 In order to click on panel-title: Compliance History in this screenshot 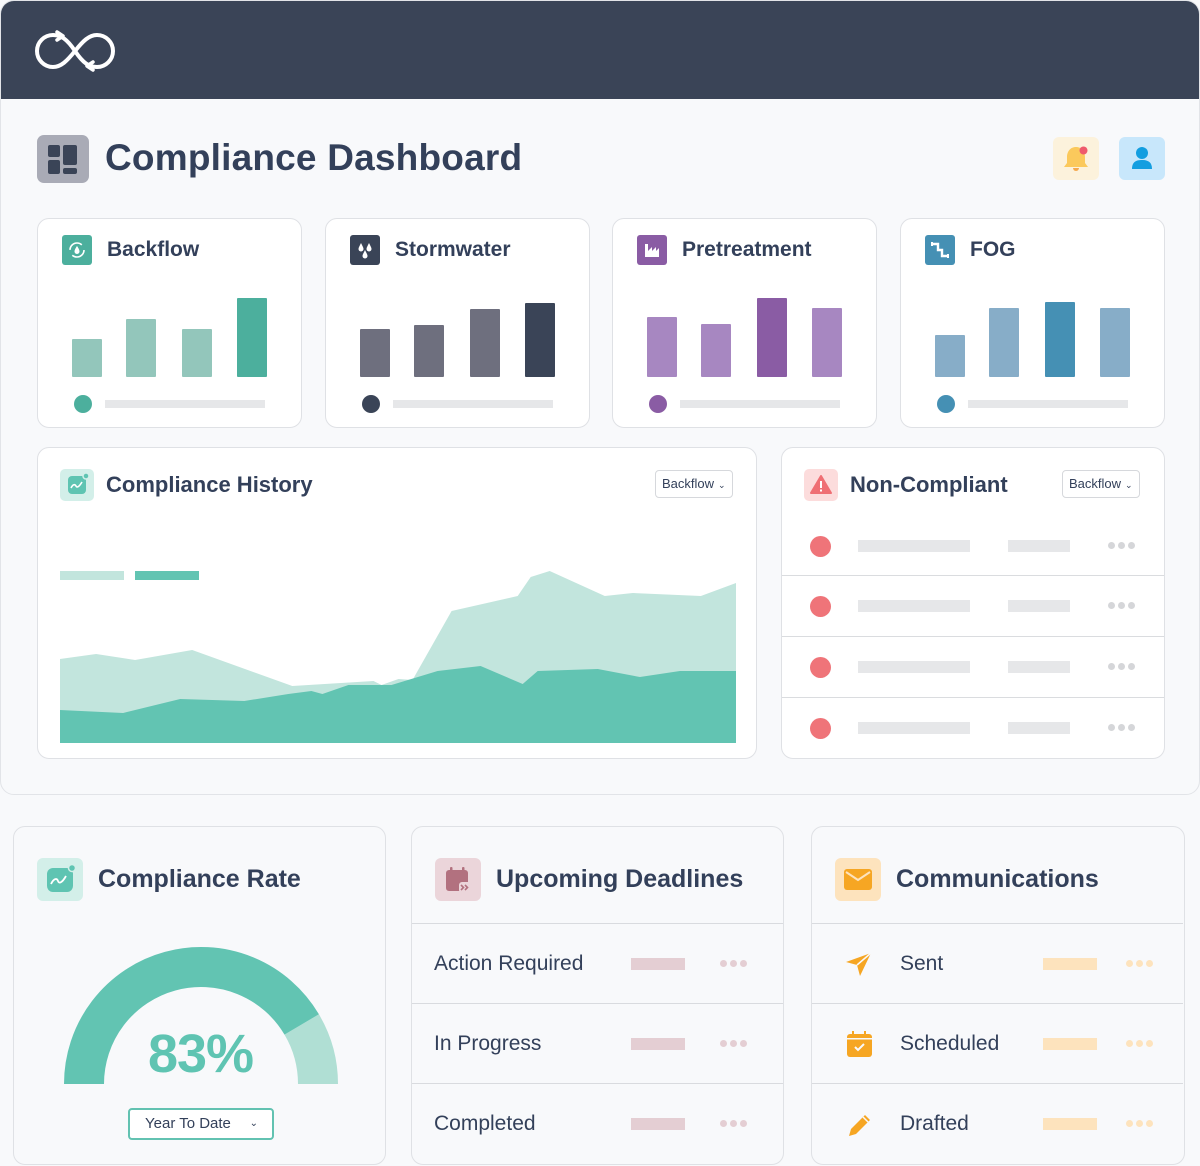, I will do `click(209, 484)`.